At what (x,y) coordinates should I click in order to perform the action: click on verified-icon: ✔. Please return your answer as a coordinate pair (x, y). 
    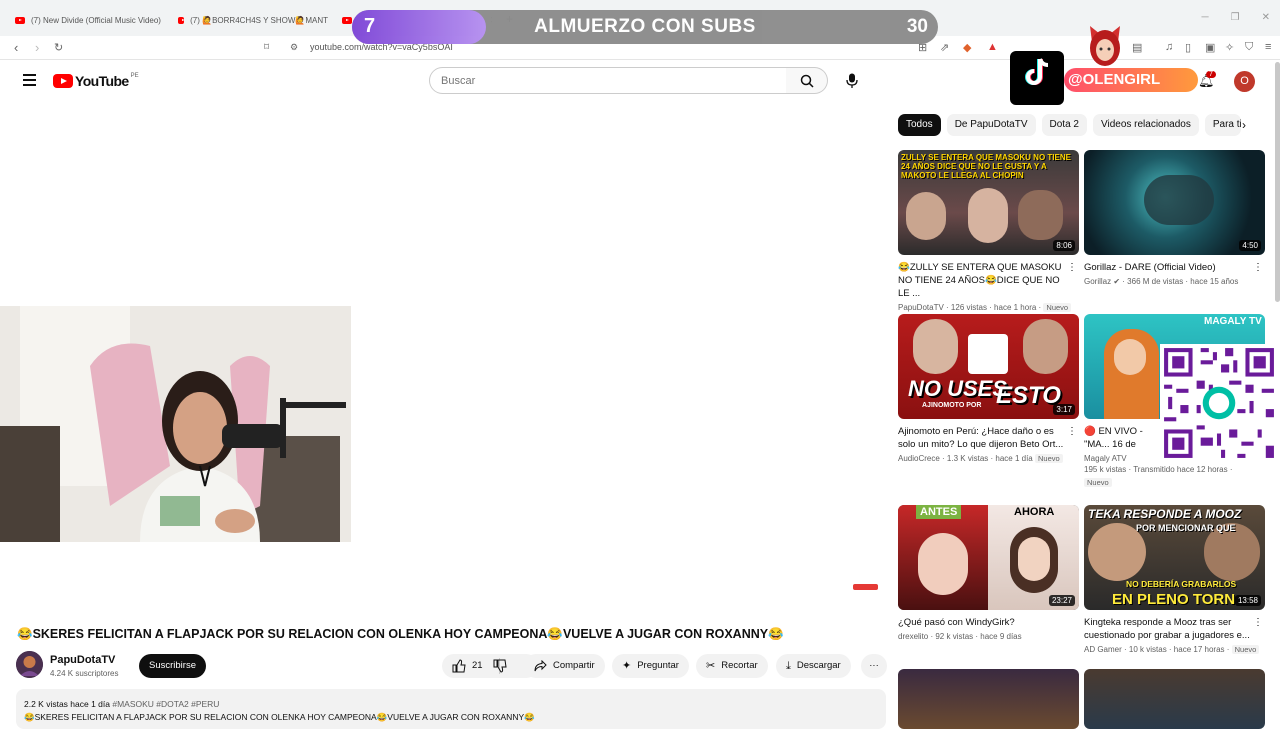
    Looking at the image, I should click on (1117, 281).